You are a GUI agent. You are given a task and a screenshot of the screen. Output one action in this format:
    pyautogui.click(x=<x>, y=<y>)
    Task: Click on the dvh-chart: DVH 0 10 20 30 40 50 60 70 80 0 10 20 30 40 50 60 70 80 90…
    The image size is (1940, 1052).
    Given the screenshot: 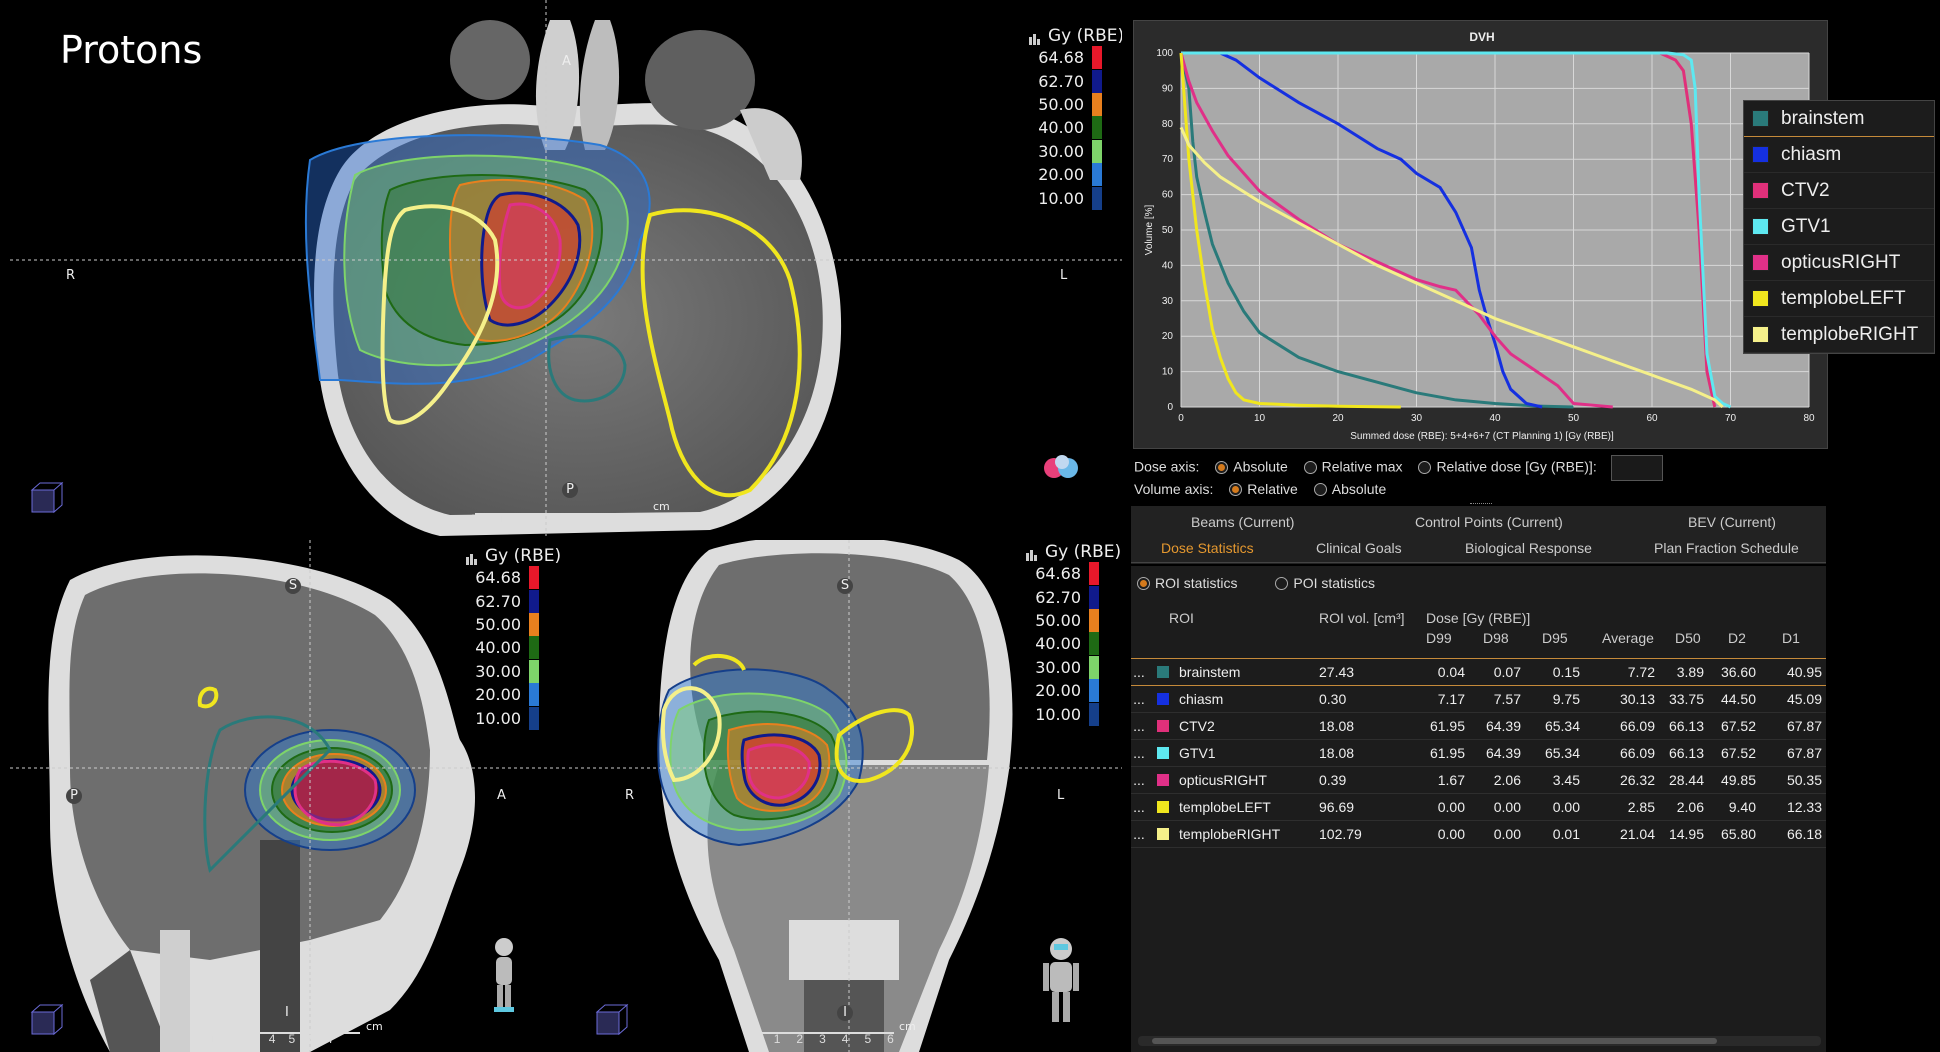 What is the action you would take?
    pyautogui.click(x=1479, y=236)
    